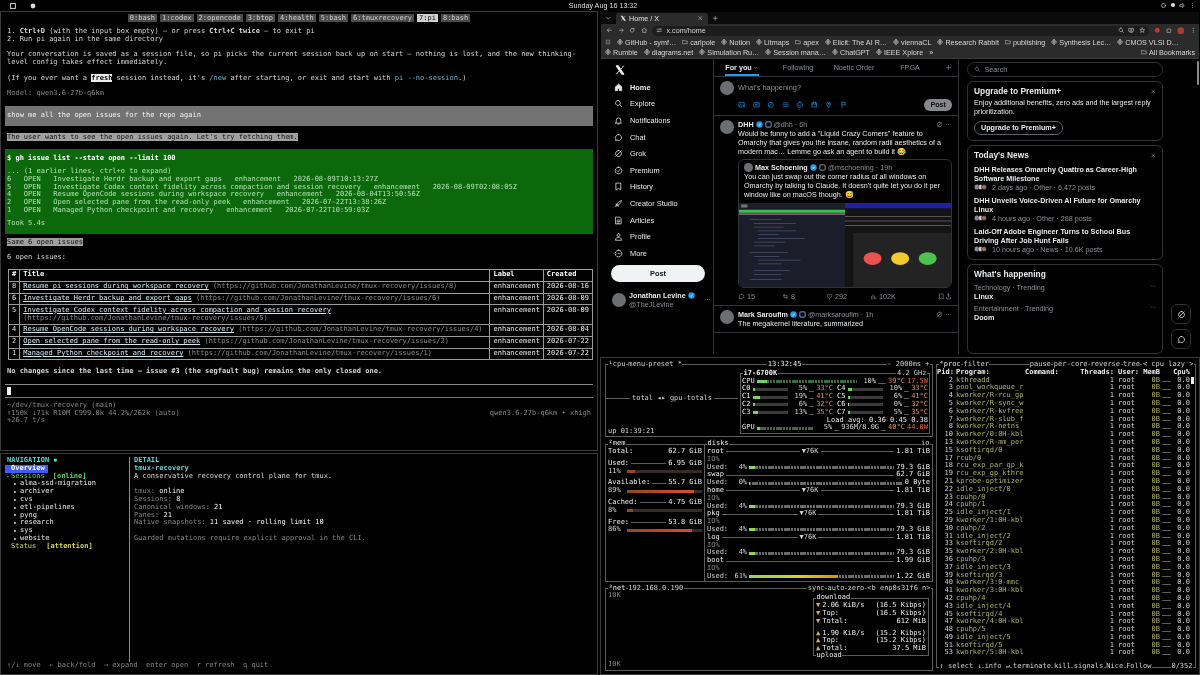 This screenshot has width=1200, height=675. I want to click on reload-icon, so click(632, 30).